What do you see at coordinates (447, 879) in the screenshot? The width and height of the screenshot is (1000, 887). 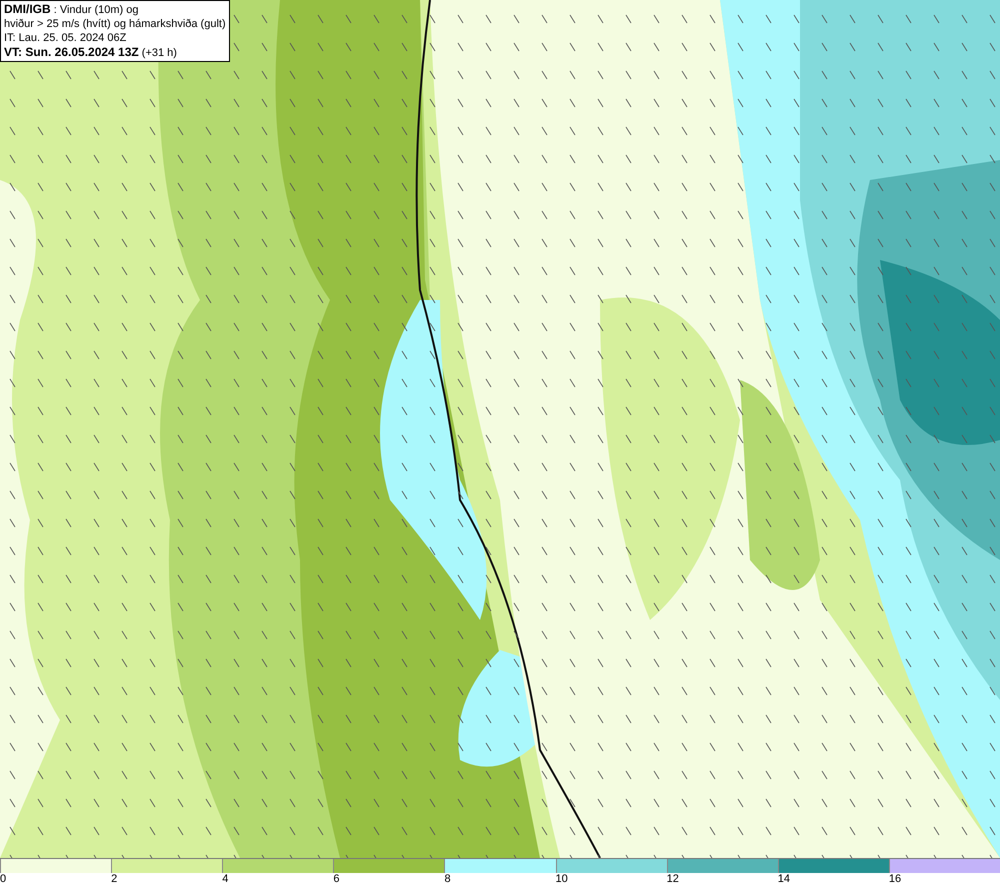 I see `legend-label: 8` at bounding box center [447, 879].